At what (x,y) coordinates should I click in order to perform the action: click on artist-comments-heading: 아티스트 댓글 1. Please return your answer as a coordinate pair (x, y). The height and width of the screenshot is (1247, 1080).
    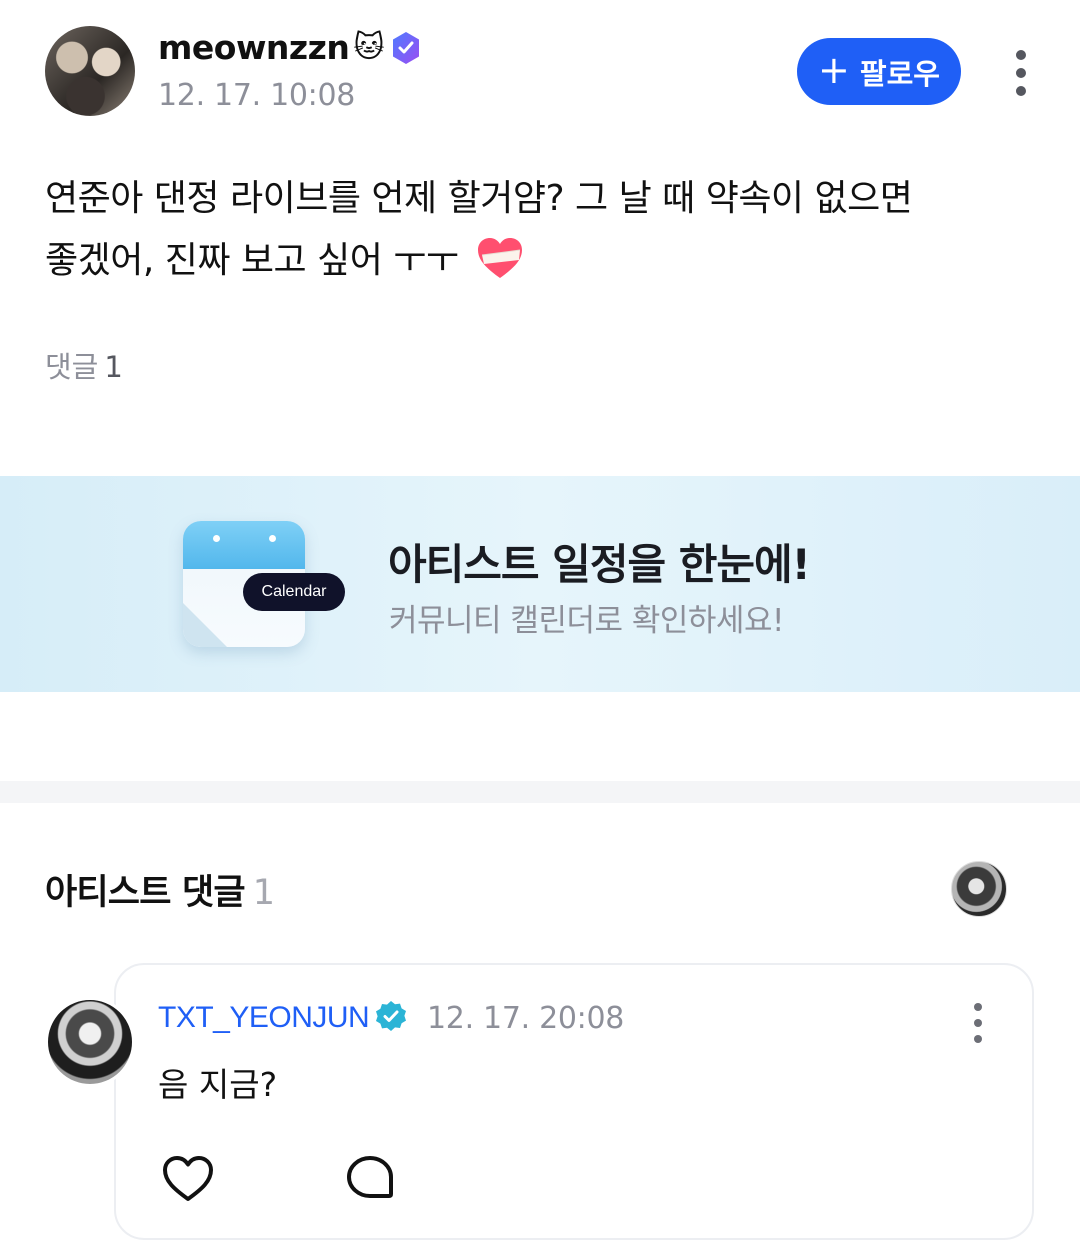
    Looking at the image, I should click on (160, 889).